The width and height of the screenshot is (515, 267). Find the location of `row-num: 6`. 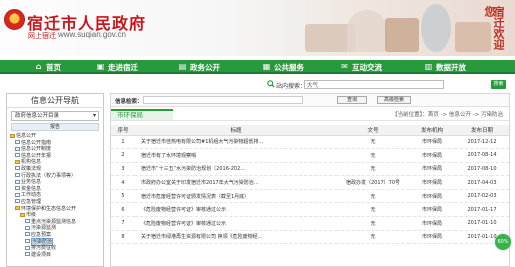

row-num: 6 is located at coordinates (123, 210).